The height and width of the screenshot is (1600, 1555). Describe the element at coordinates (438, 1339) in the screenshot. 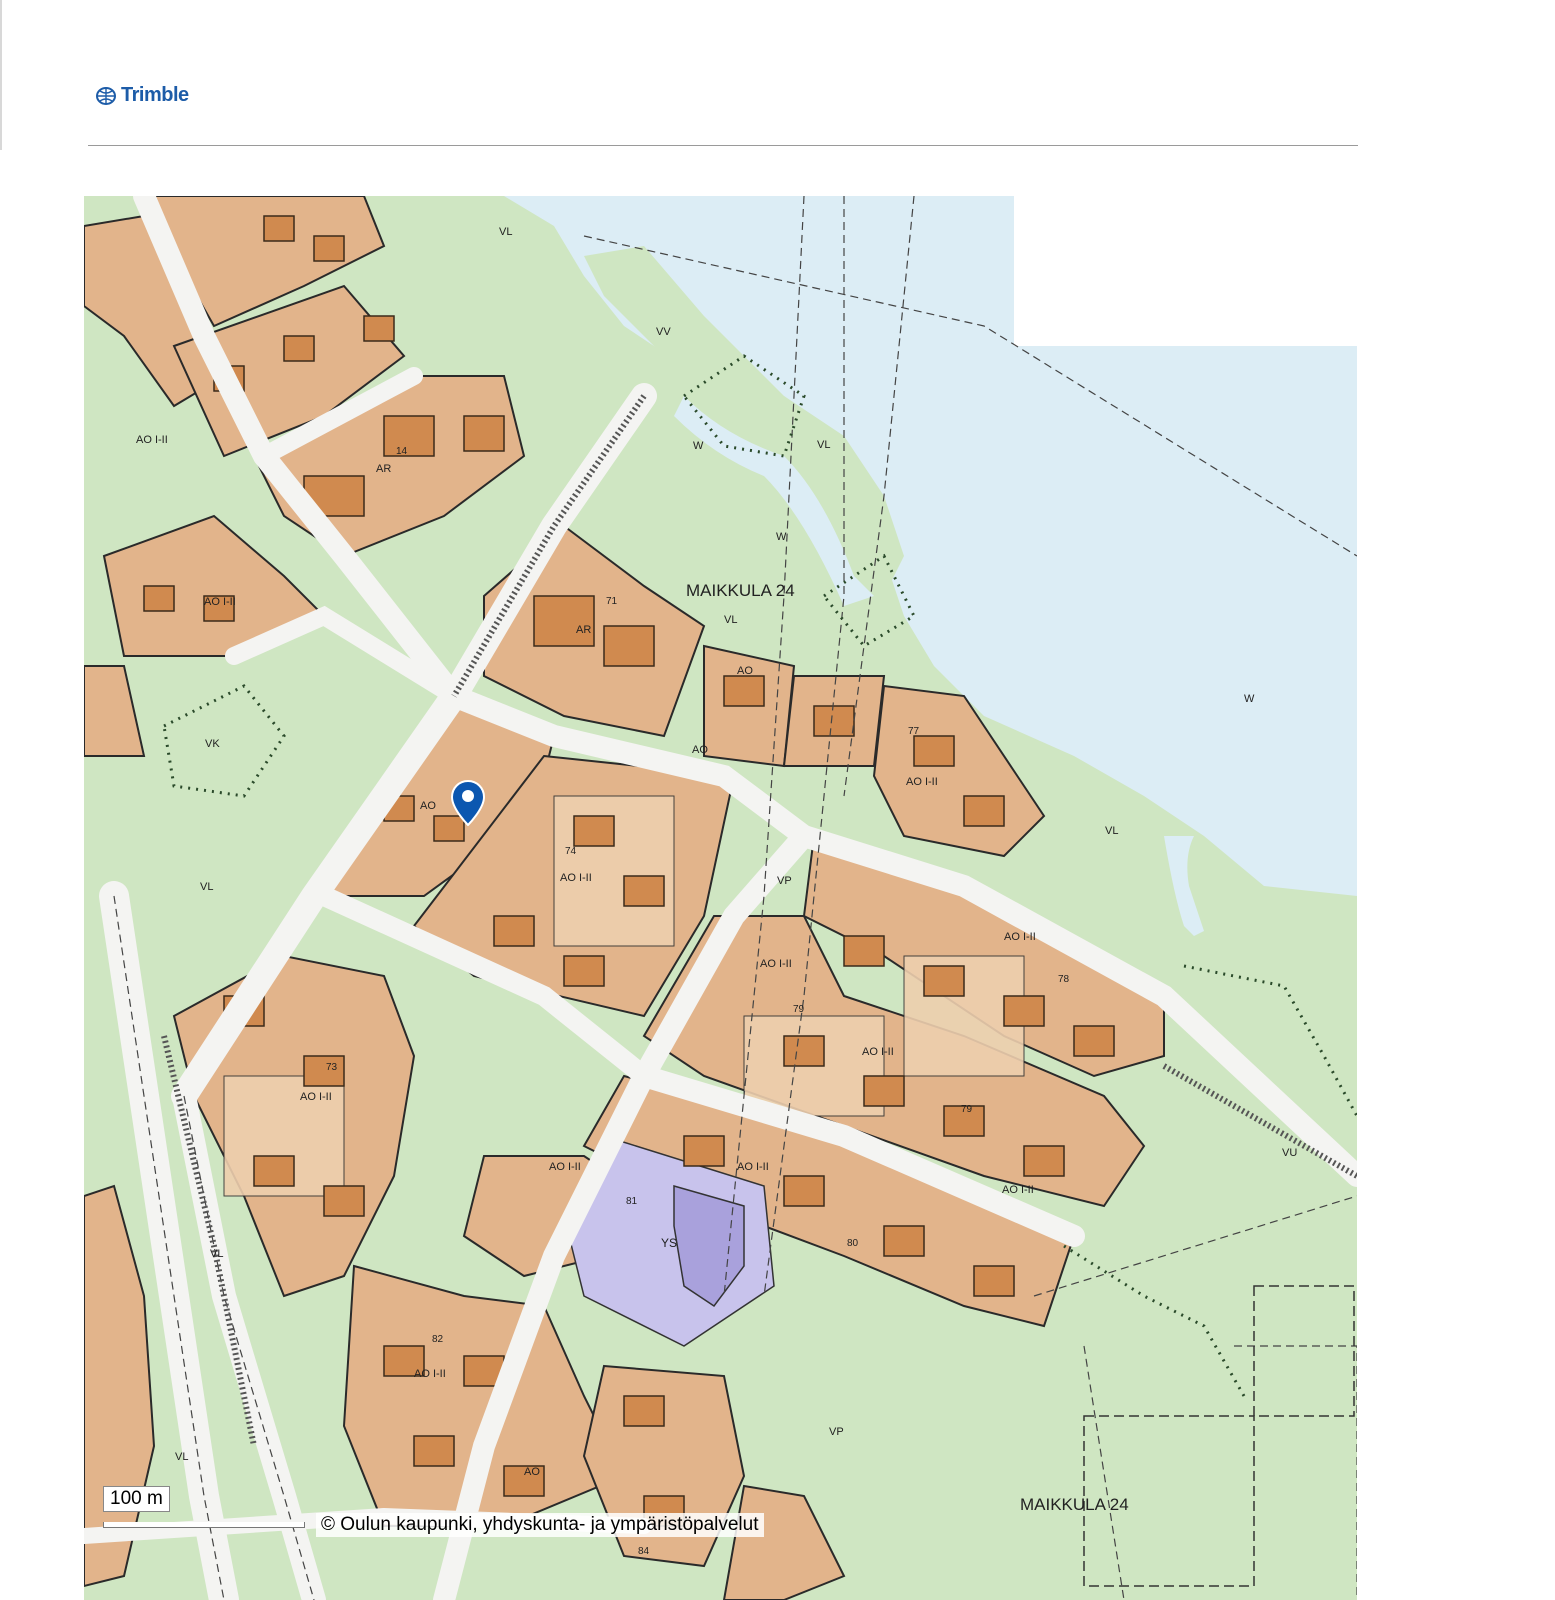

I see `block-number: 82` at that location.